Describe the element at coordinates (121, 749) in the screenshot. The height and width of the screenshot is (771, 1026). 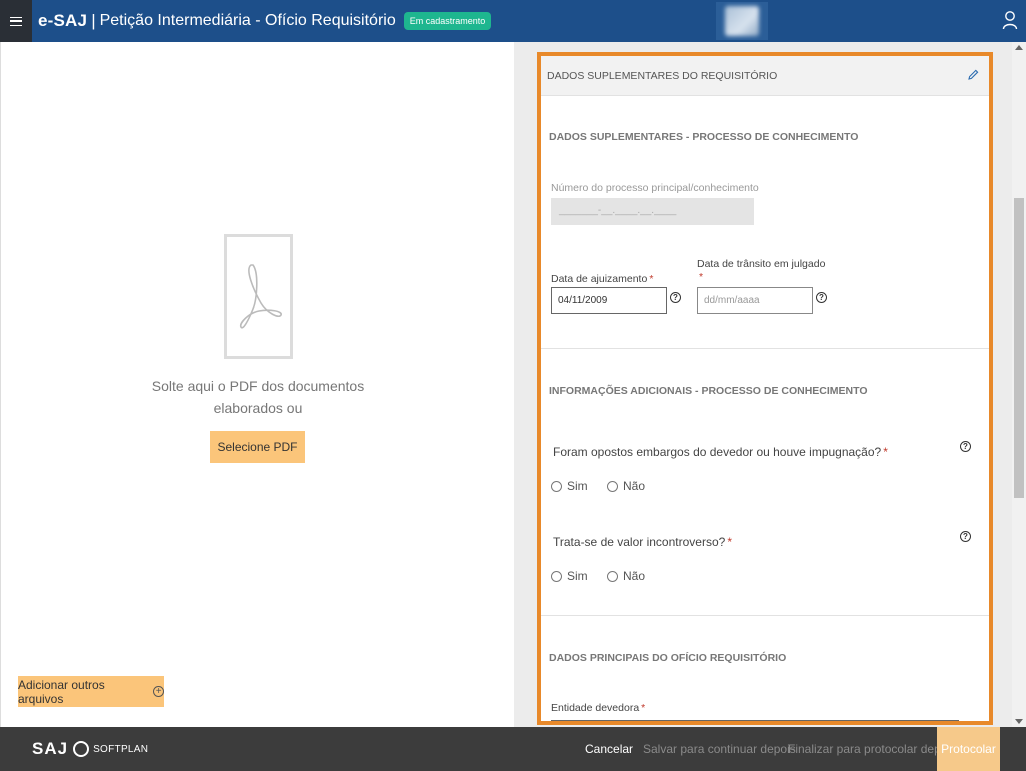
I see `softplan-logo-text: SOFTPLAN` at that location.